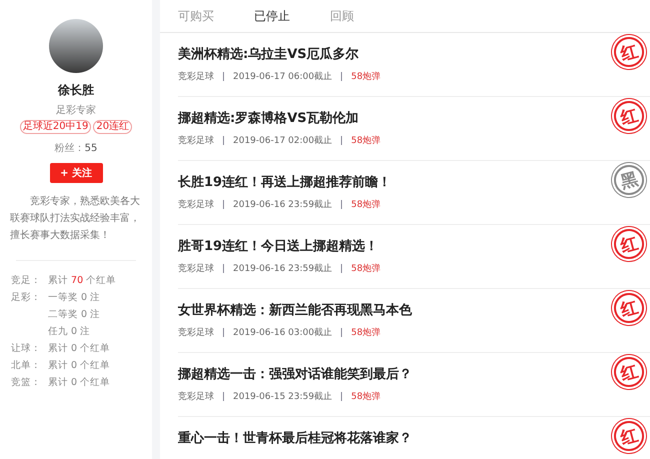 Image resolution: width=650 pixels, height=459 pixels. Describe the element at coordinates (76, 173) in the screenshot. I see `follow-button: + 关注` at that location.